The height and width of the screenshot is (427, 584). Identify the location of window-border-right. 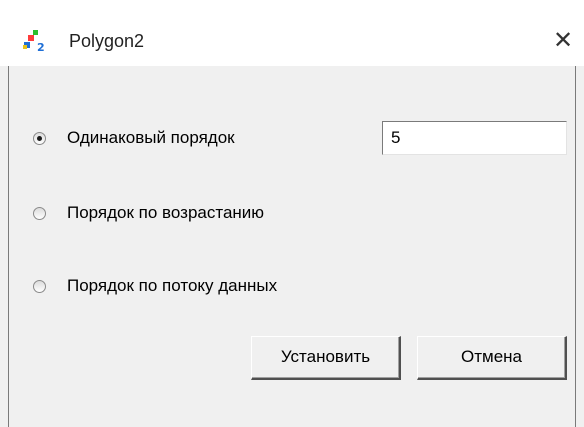
(575, 246).